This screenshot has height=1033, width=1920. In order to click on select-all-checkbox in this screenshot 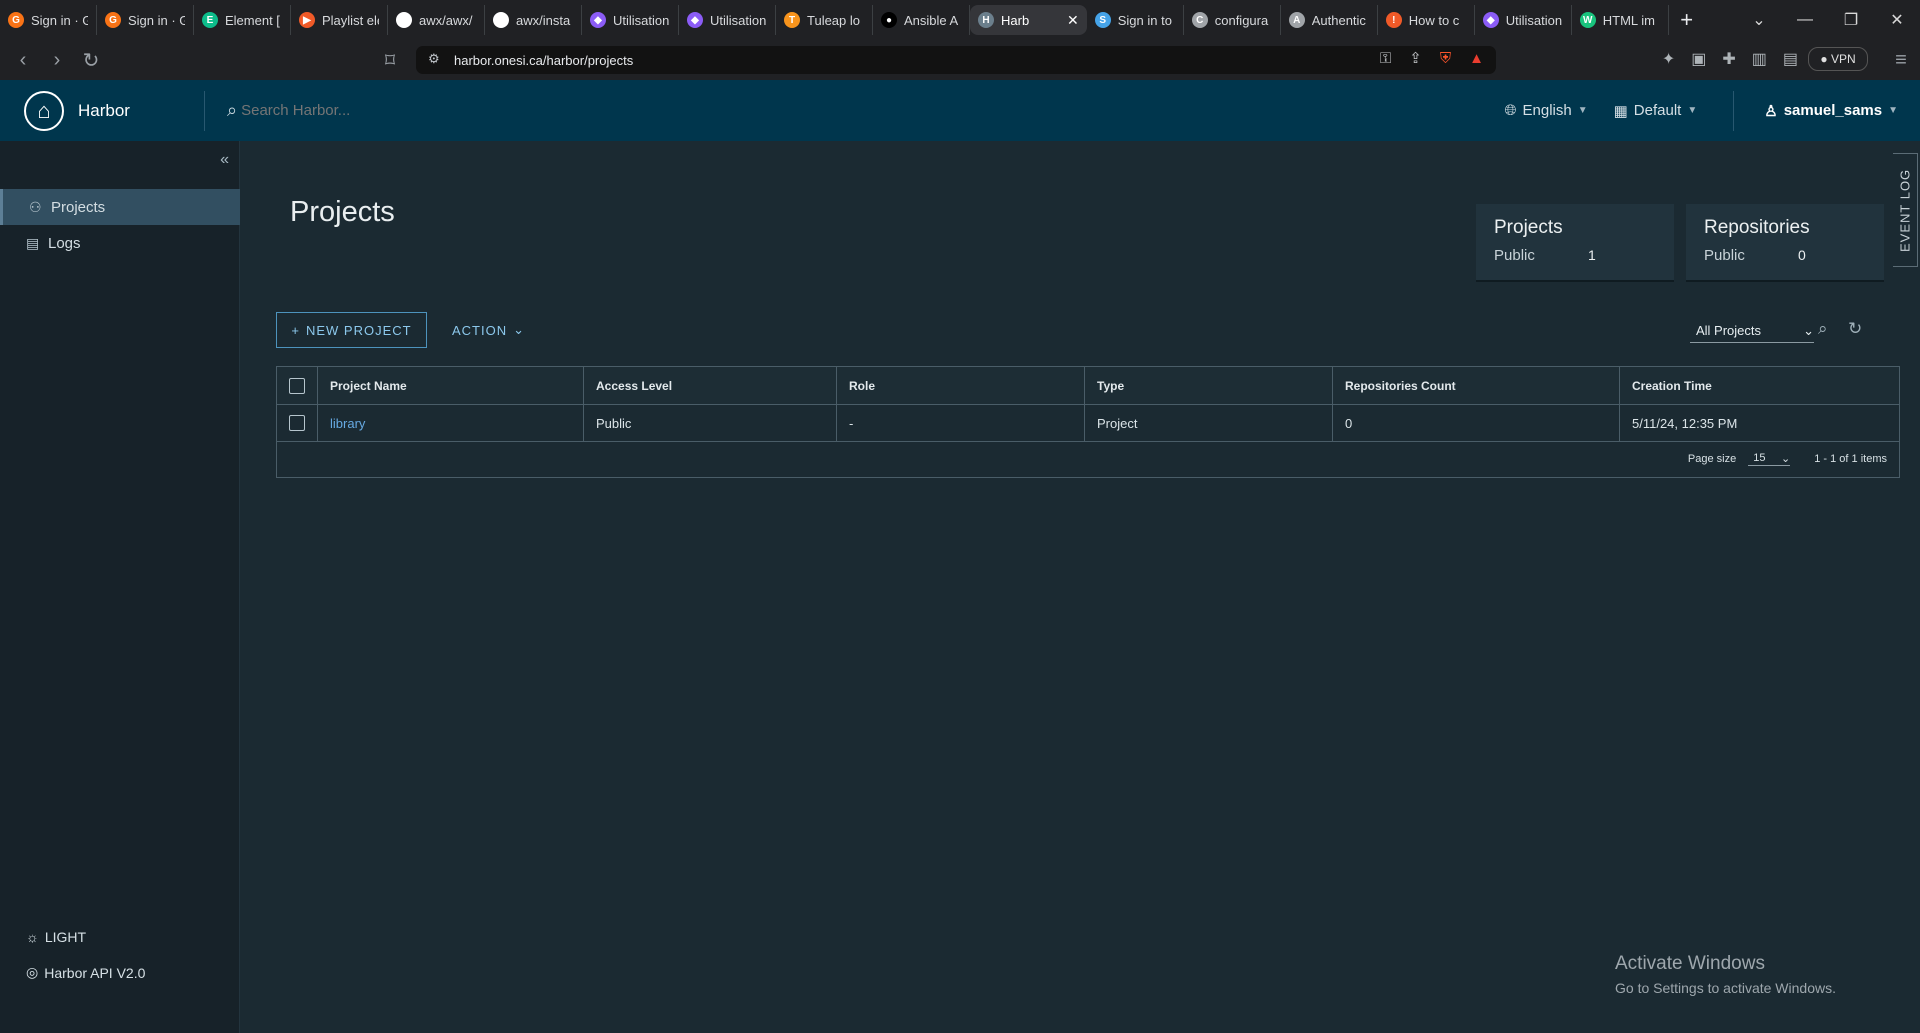, I will do `click(297, 385)`.